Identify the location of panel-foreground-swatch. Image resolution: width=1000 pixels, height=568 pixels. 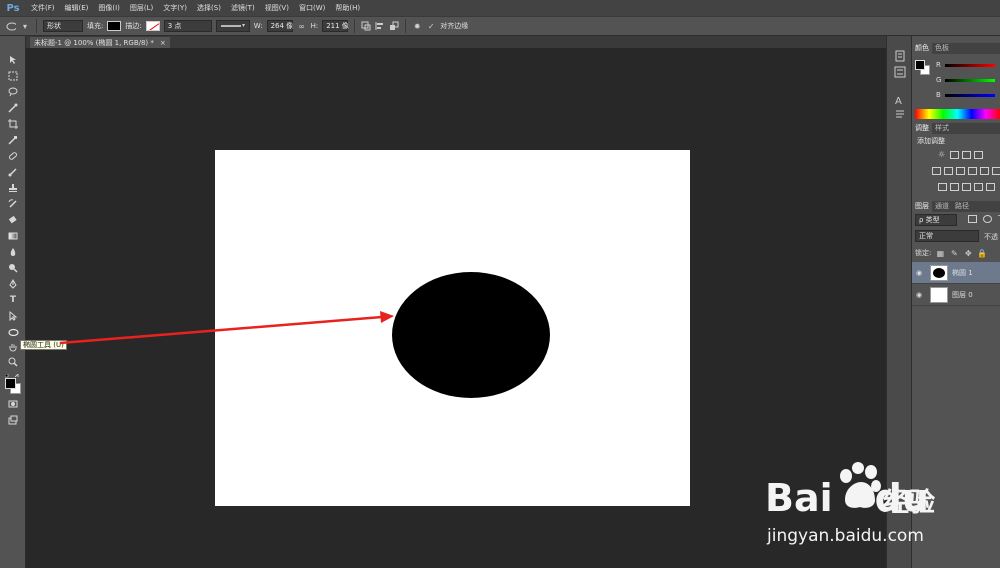
(920, 65).